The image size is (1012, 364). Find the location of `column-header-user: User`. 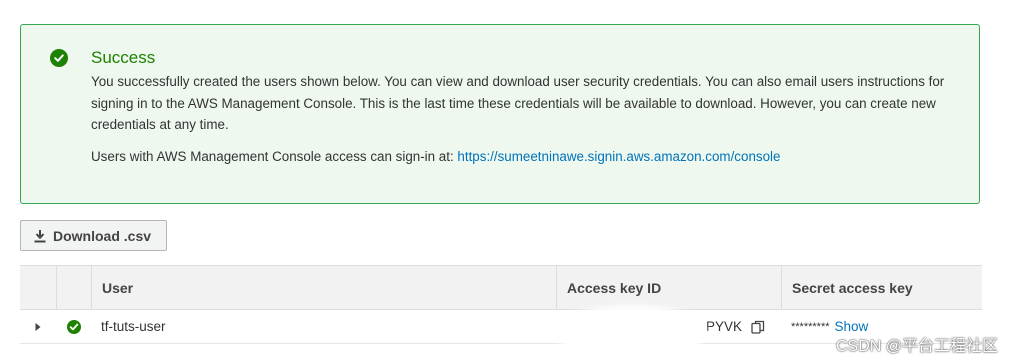

column-header-user: User is located at coordinates (323, 287).